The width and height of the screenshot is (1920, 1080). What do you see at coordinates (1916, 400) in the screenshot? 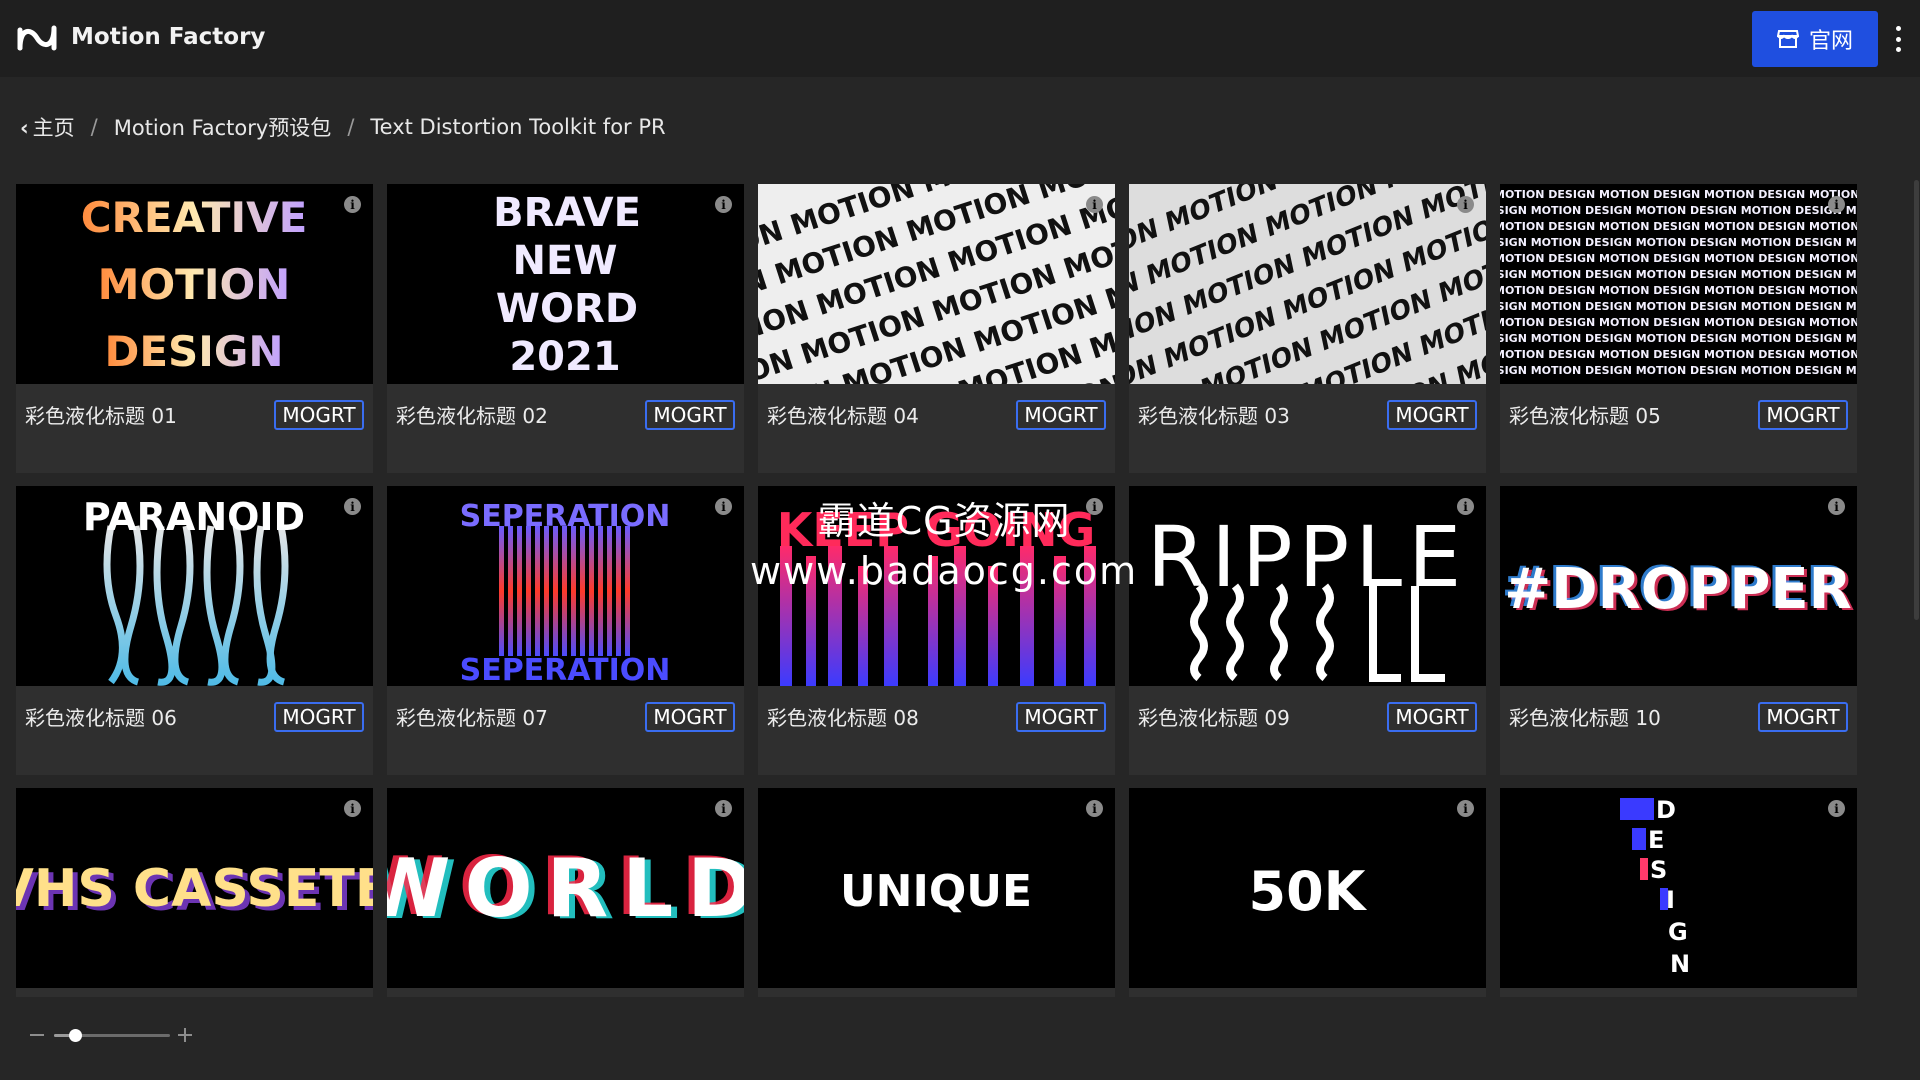
I see `vertical-scrollbar` at bounding box center [1916, 400].